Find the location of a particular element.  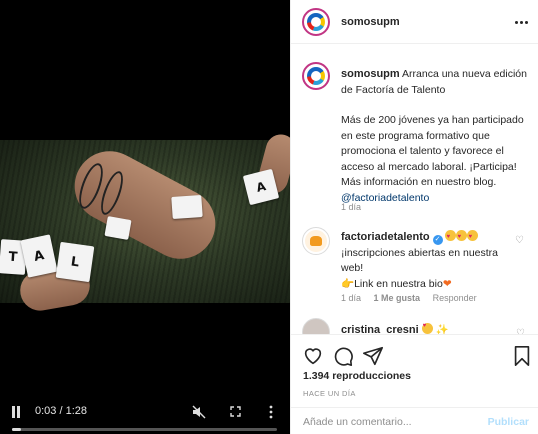

more-icon is located at coordinates (522, 22).